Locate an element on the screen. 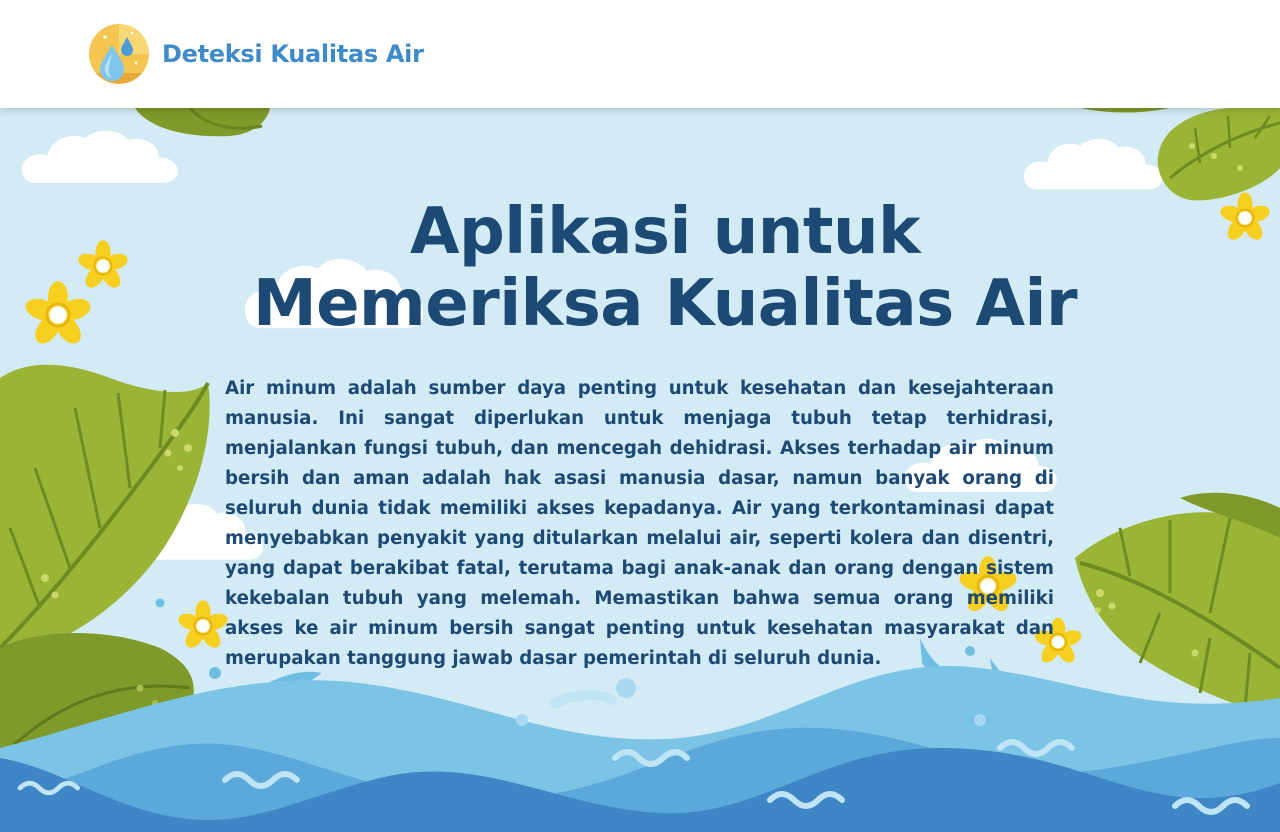  page-title-line-2: Memeriksa Kualitas Air is located at coordinates (665, 304).